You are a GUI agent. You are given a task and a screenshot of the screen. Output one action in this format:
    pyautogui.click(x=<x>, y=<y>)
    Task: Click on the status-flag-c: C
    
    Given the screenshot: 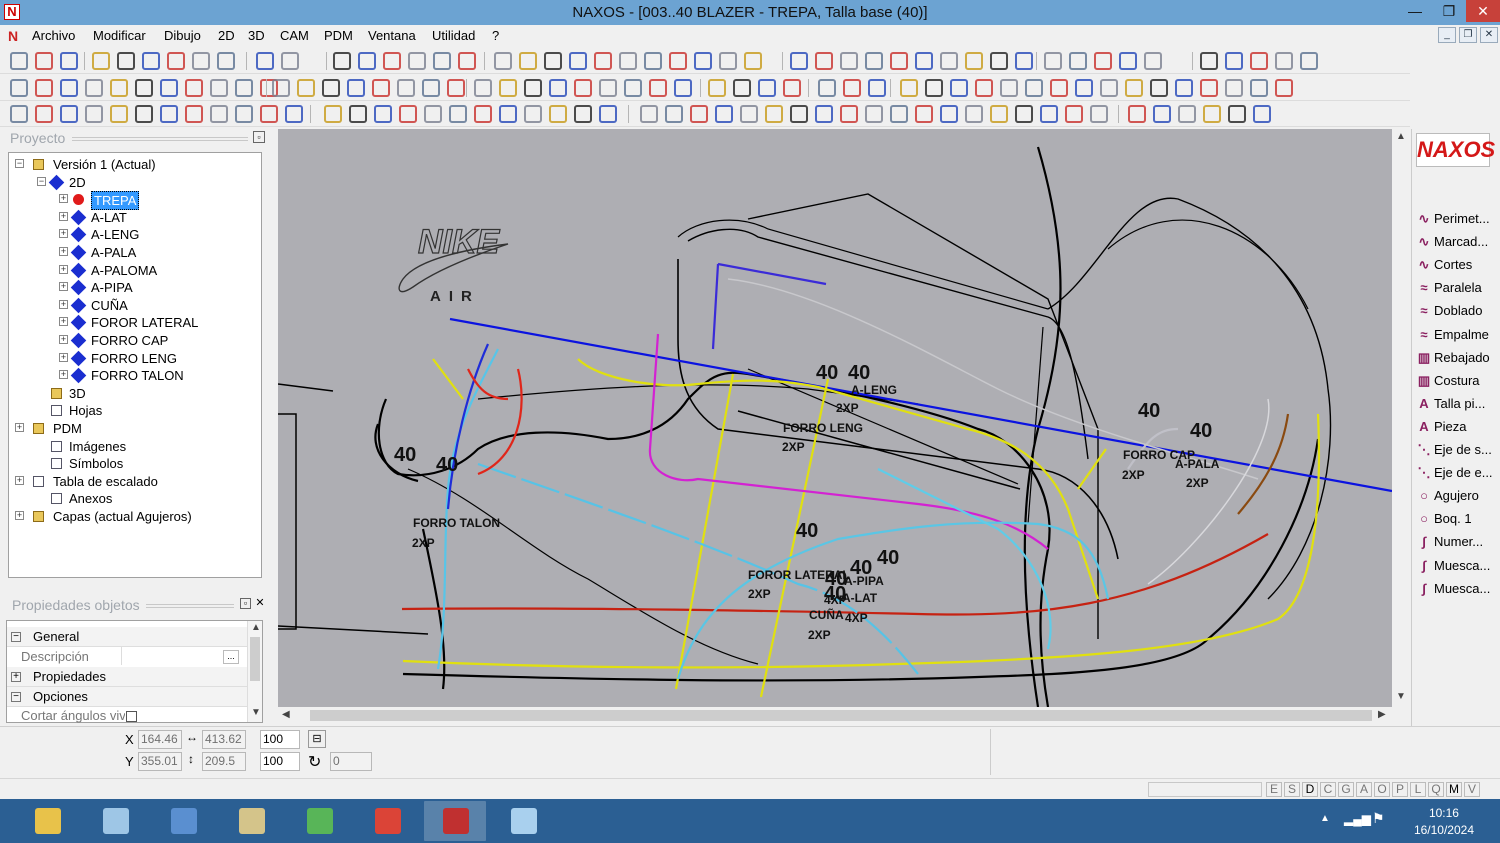 What is the action you would take?
    pyautogui.click(x=1328, y=789)
    